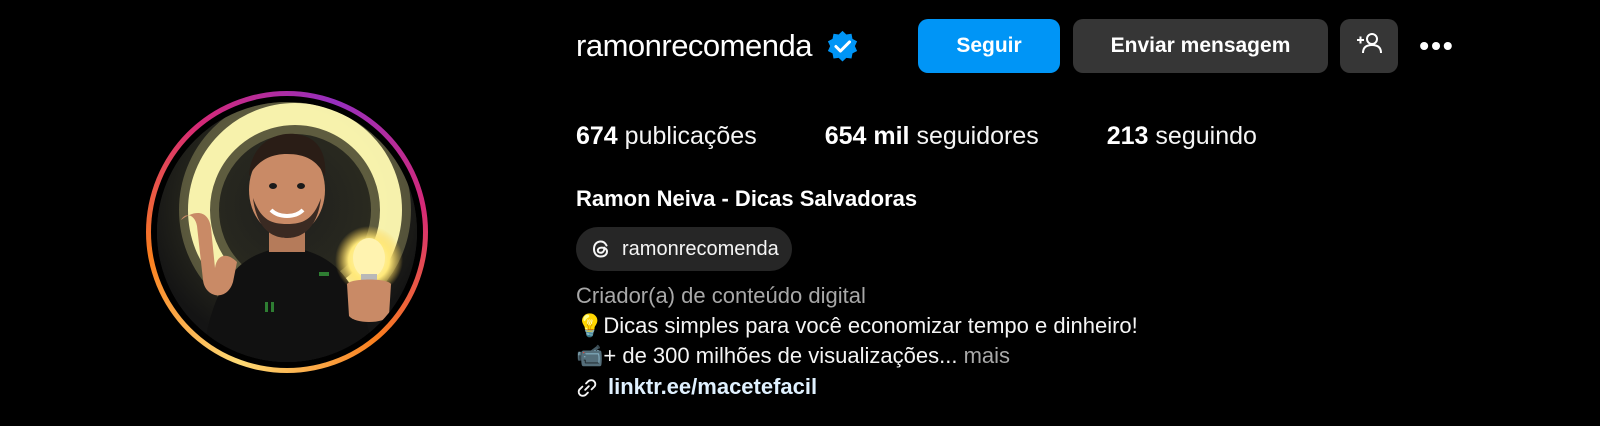 This screenshot has height=426, width=1600. I want to click on external-link-row: linktr.ee/macetefacil, so click(696, 387).